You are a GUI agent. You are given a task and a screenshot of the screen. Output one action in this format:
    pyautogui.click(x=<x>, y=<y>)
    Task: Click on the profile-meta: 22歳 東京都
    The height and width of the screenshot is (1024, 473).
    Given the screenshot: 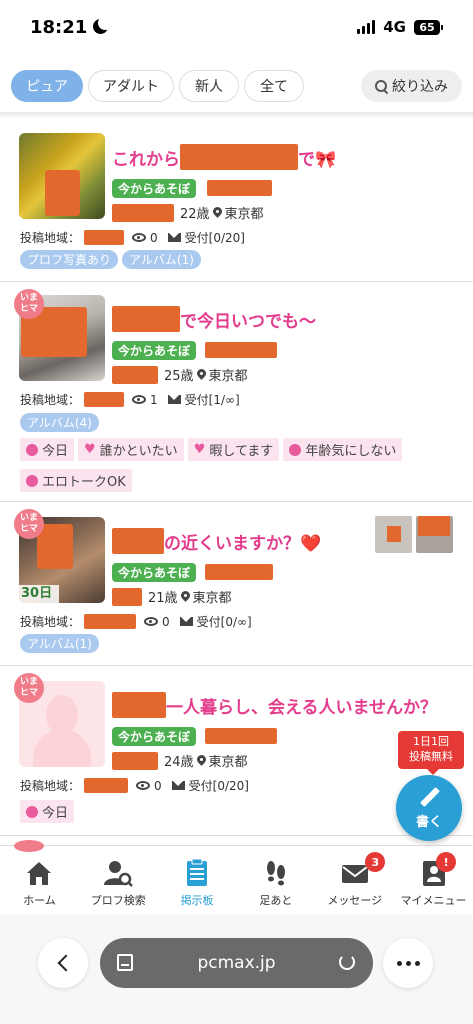 What is the action you would take?
    pyautogui.click(x=188, y=212)
    